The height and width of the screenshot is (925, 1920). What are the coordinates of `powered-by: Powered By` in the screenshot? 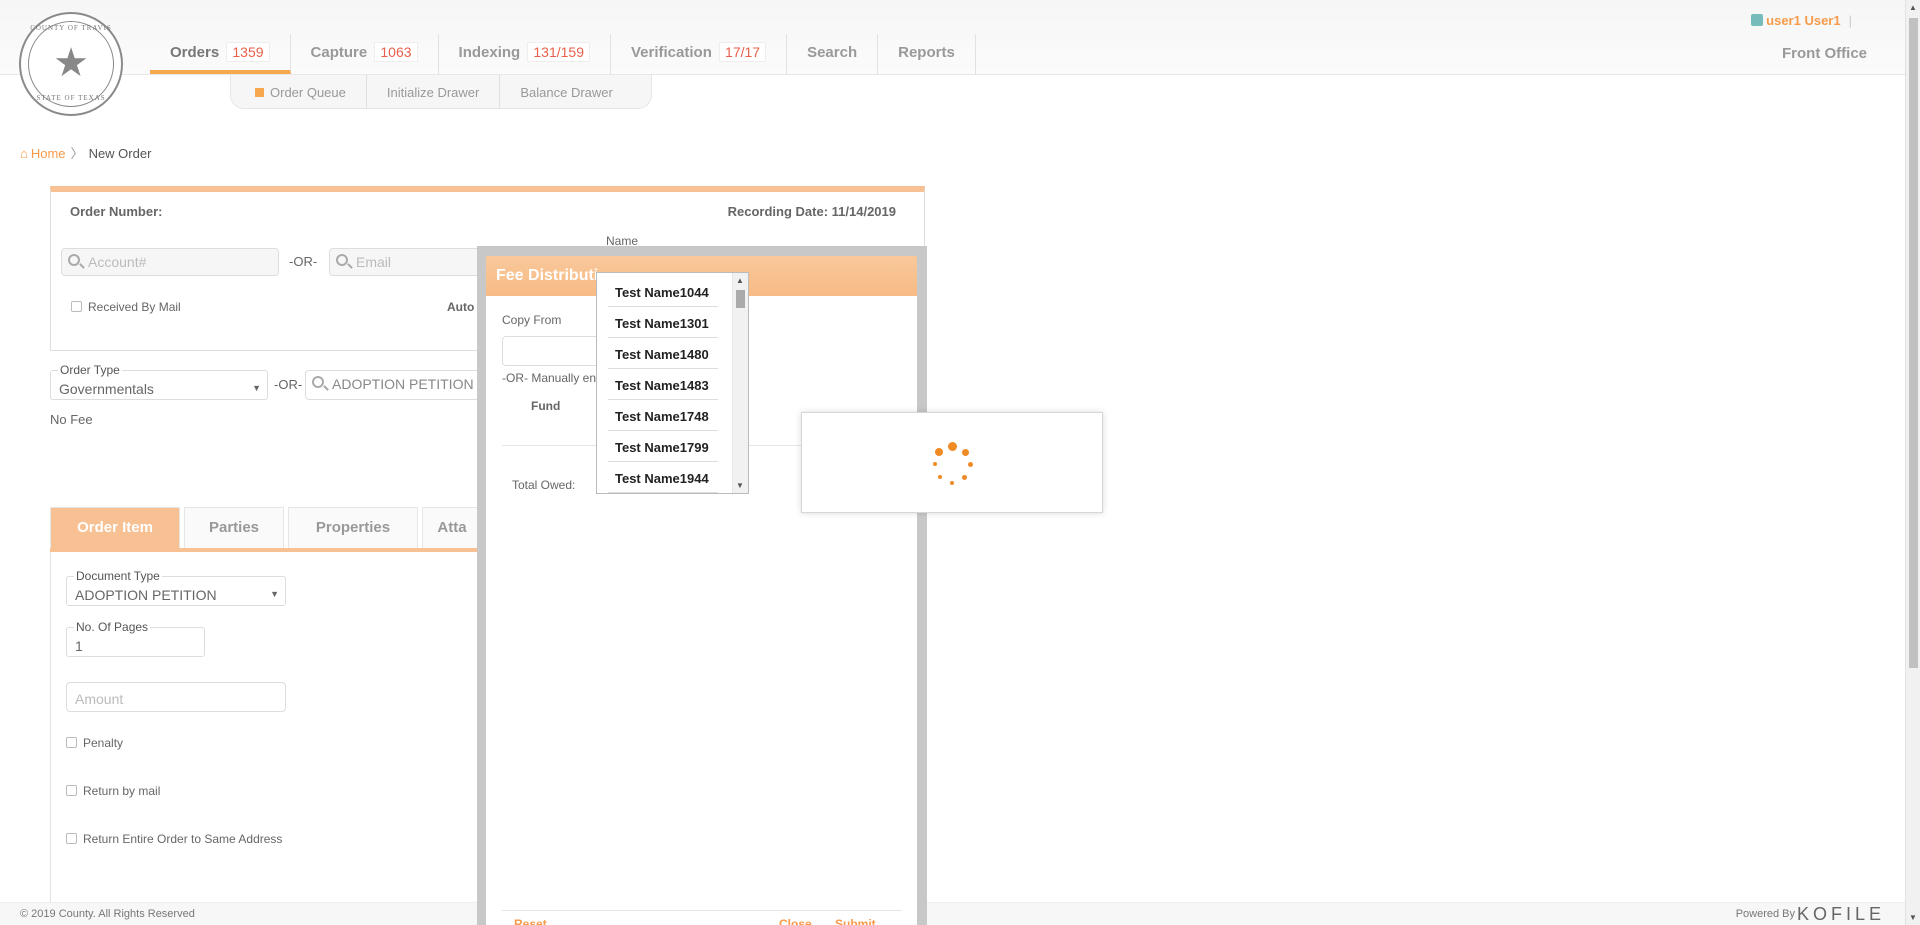 It's located at (1765, 914).